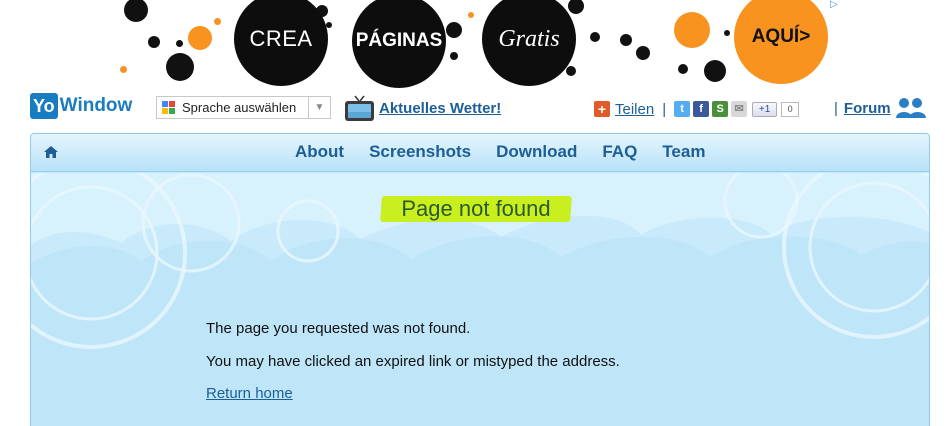  I want to click on language-select: Sprache auswählen ▼, so click(243, 107).